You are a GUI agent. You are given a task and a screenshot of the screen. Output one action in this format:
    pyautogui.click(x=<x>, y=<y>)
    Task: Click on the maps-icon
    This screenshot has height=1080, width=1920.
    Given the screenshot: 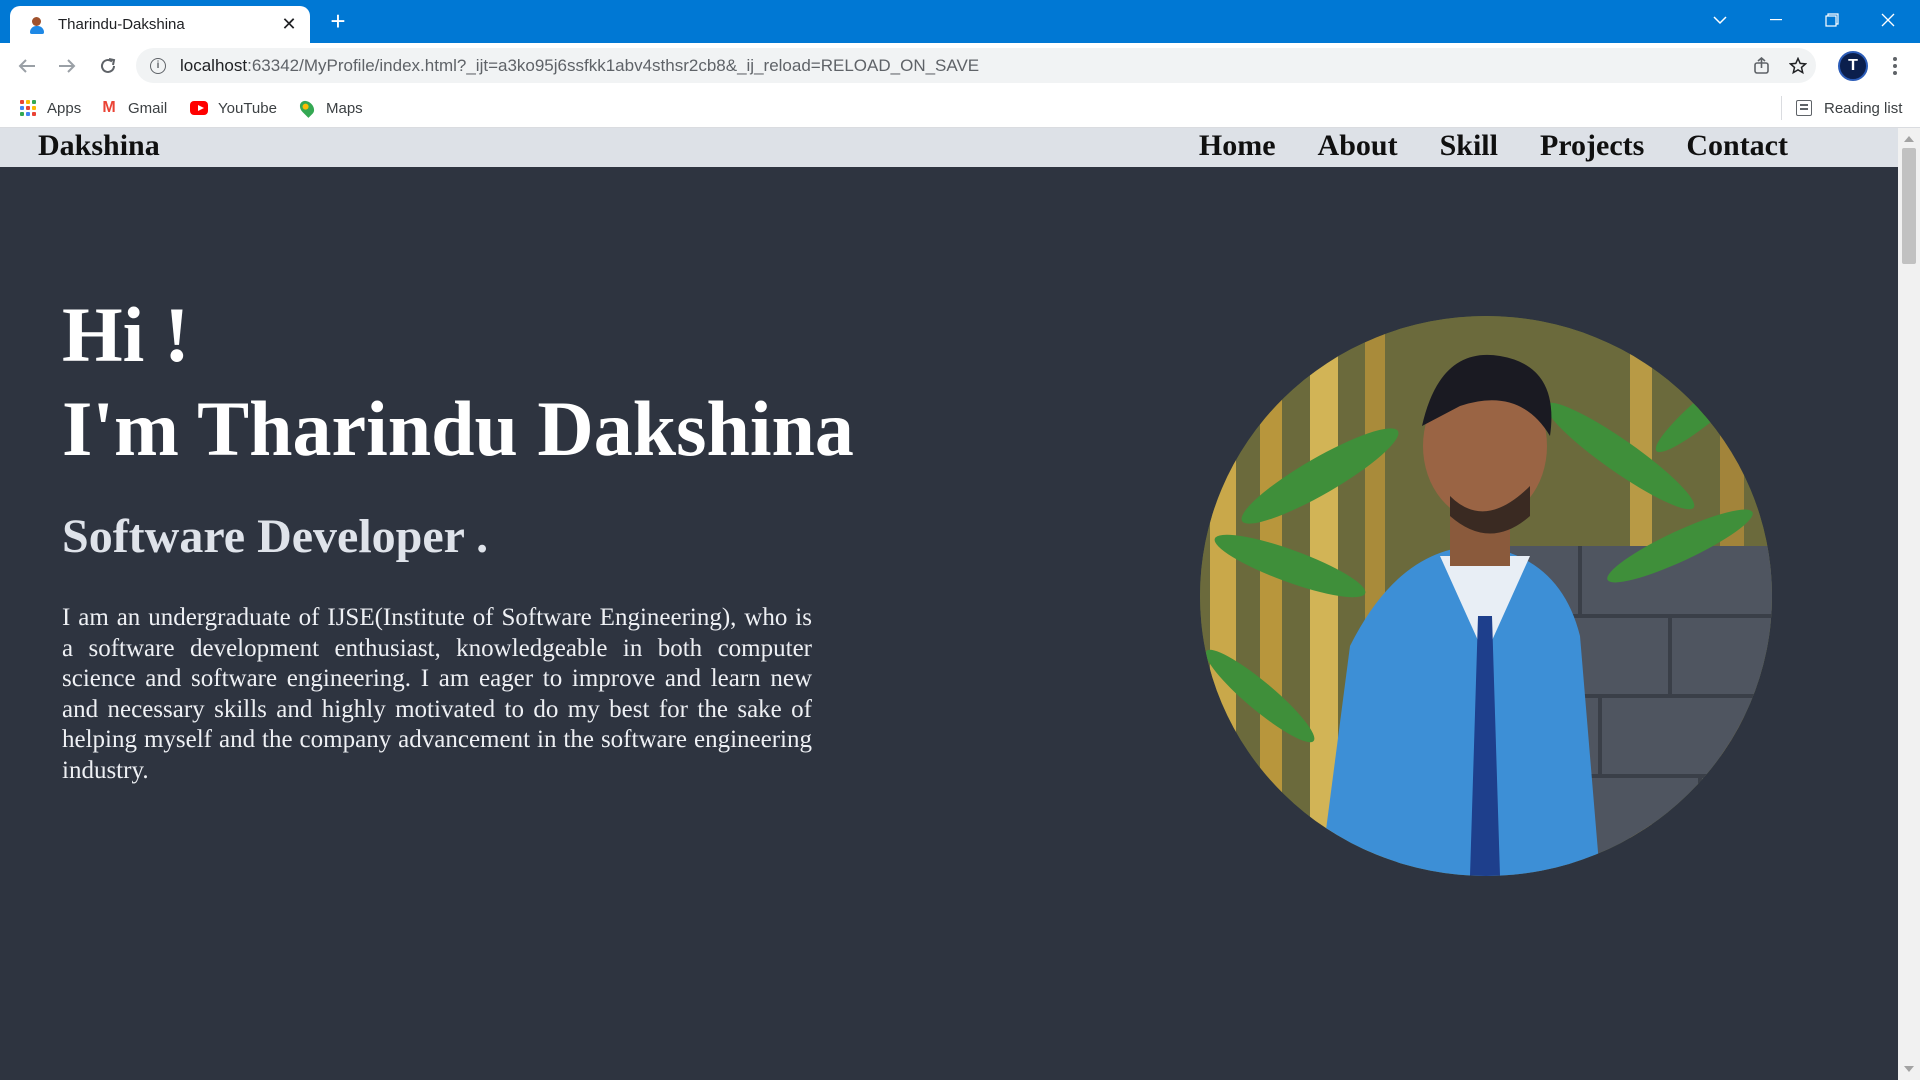 What is the action you would take?
    pyautogui.click(x=307, y=108)
    